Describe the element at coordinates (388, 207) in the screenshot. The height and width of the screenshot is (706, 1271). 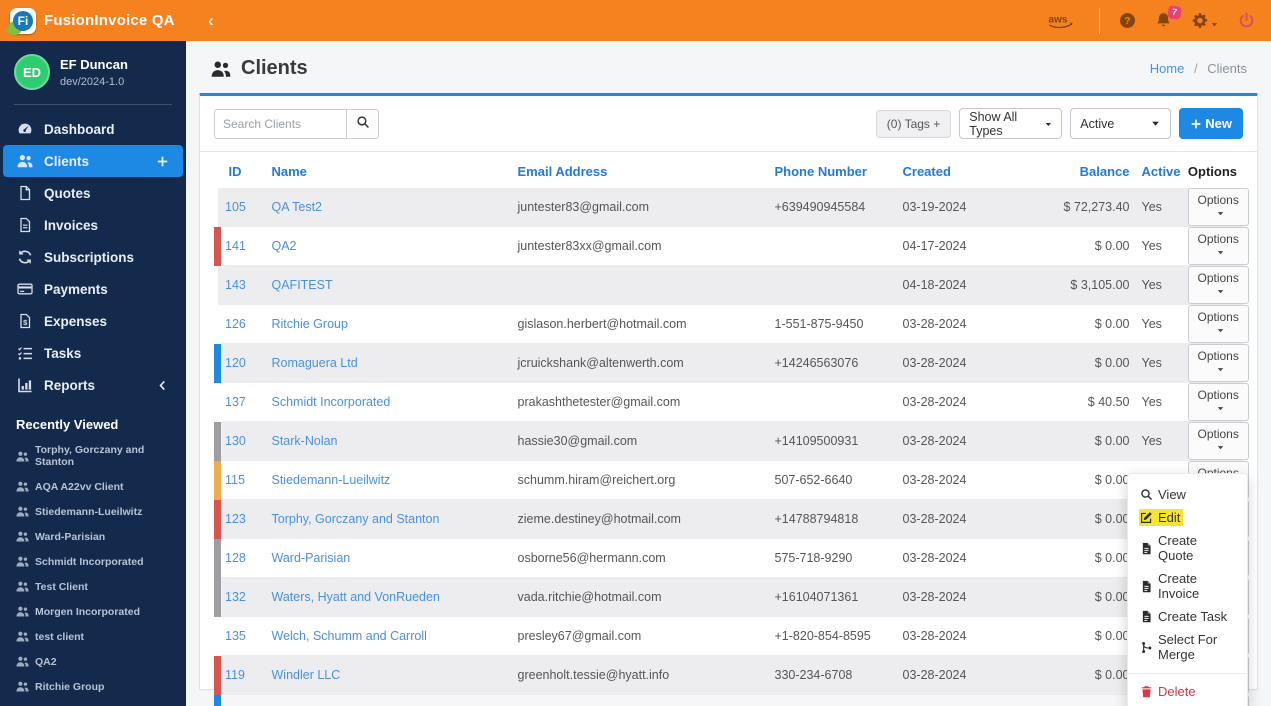
I see `client-name-link: QA Test2` at that location.